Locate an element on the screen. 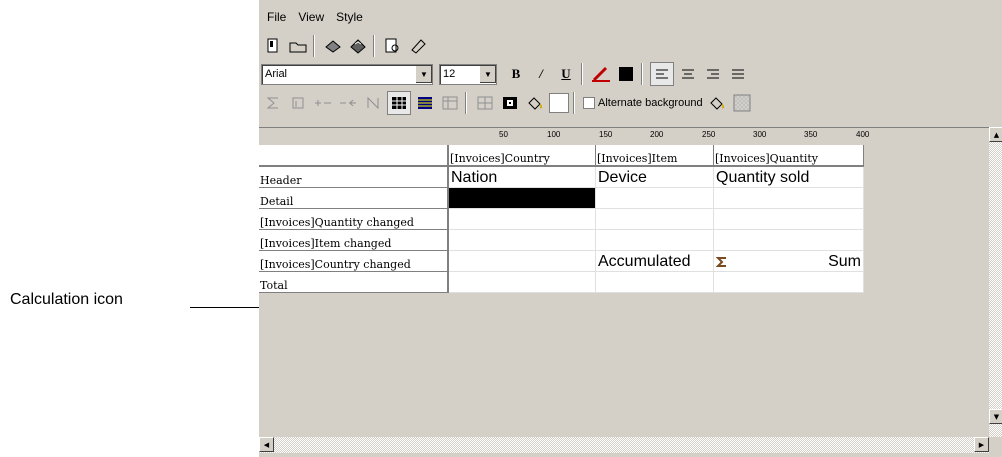 The height and width of the screenshot is (457, 1002). column-header: [Invoices]Item is located at coordinates (654, 156).